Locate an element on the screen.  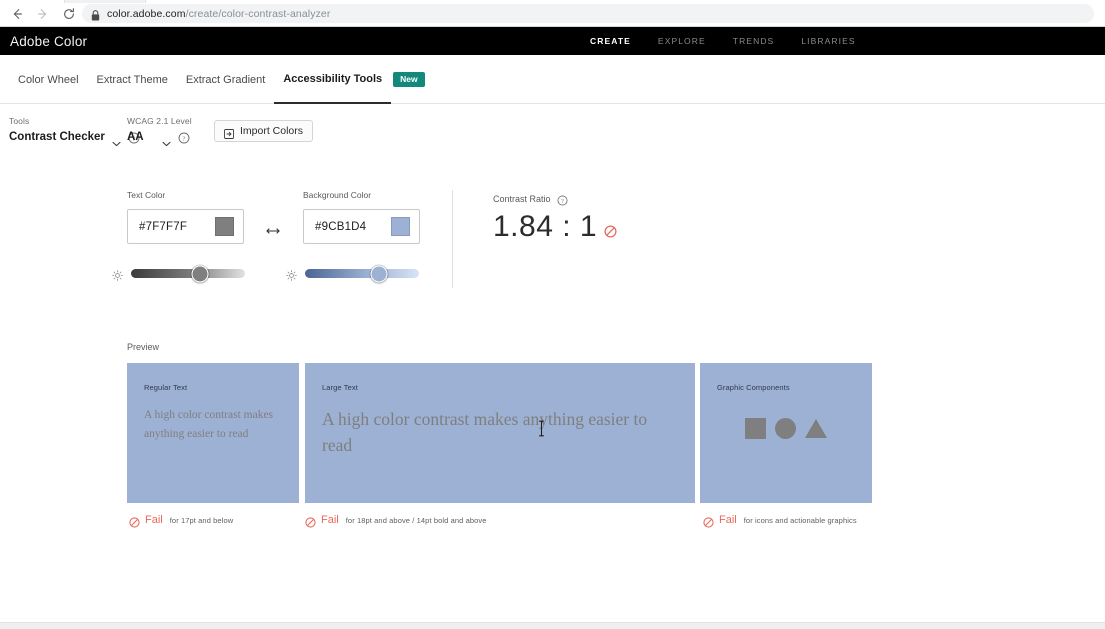
wcag-label: WCAG 2.1 Level is located at coordinates (159, 121).